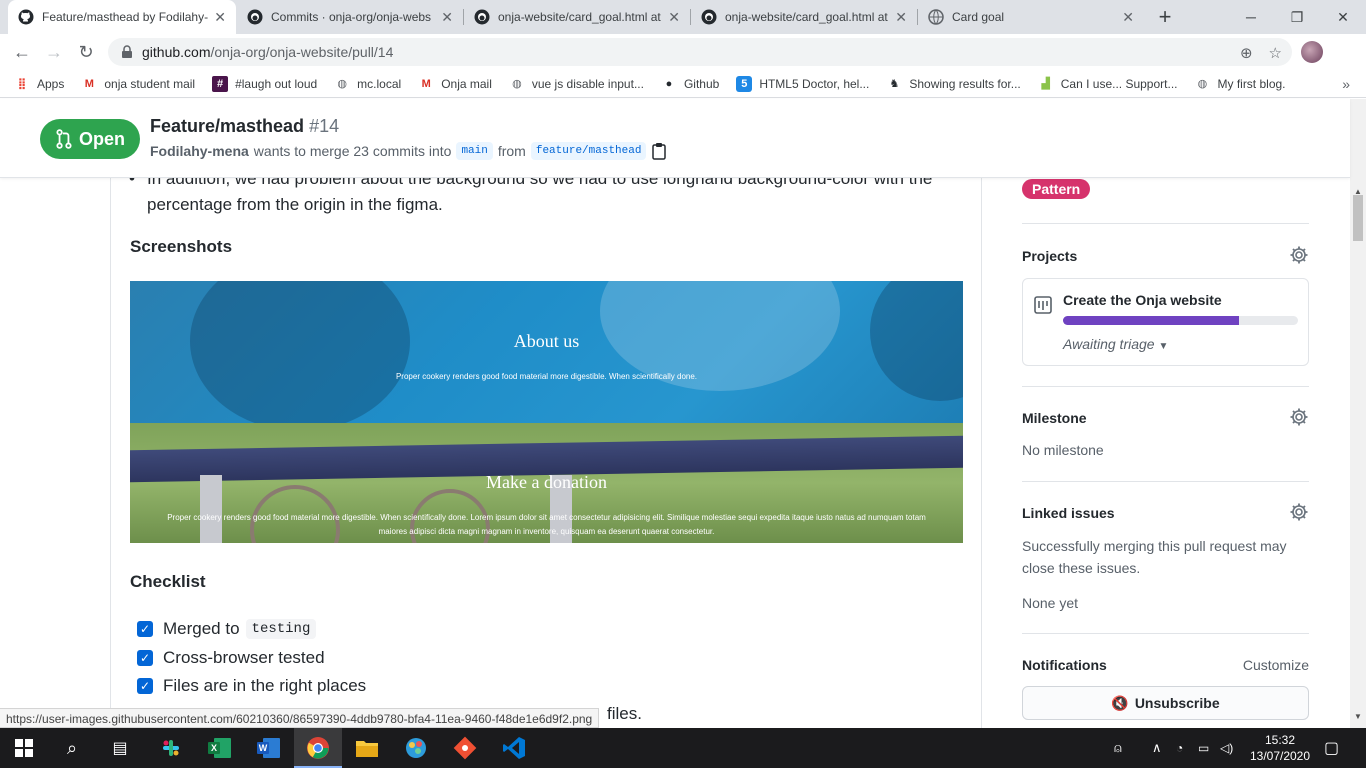  What do you see at coordinates (1331, 748) in the screenshot?
I see `notification-center-icon: ▢` at bounding box center [1331, 748].